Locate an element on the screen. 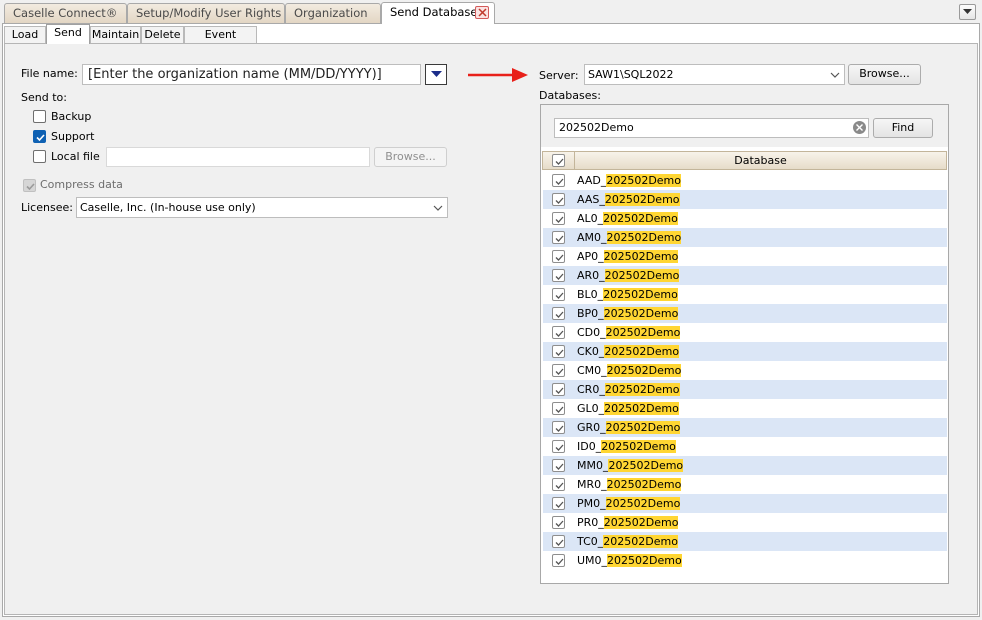 This screenshot has height=620, width=982. database-row: MR0_202502Demo is located at coordinates (745, 484).